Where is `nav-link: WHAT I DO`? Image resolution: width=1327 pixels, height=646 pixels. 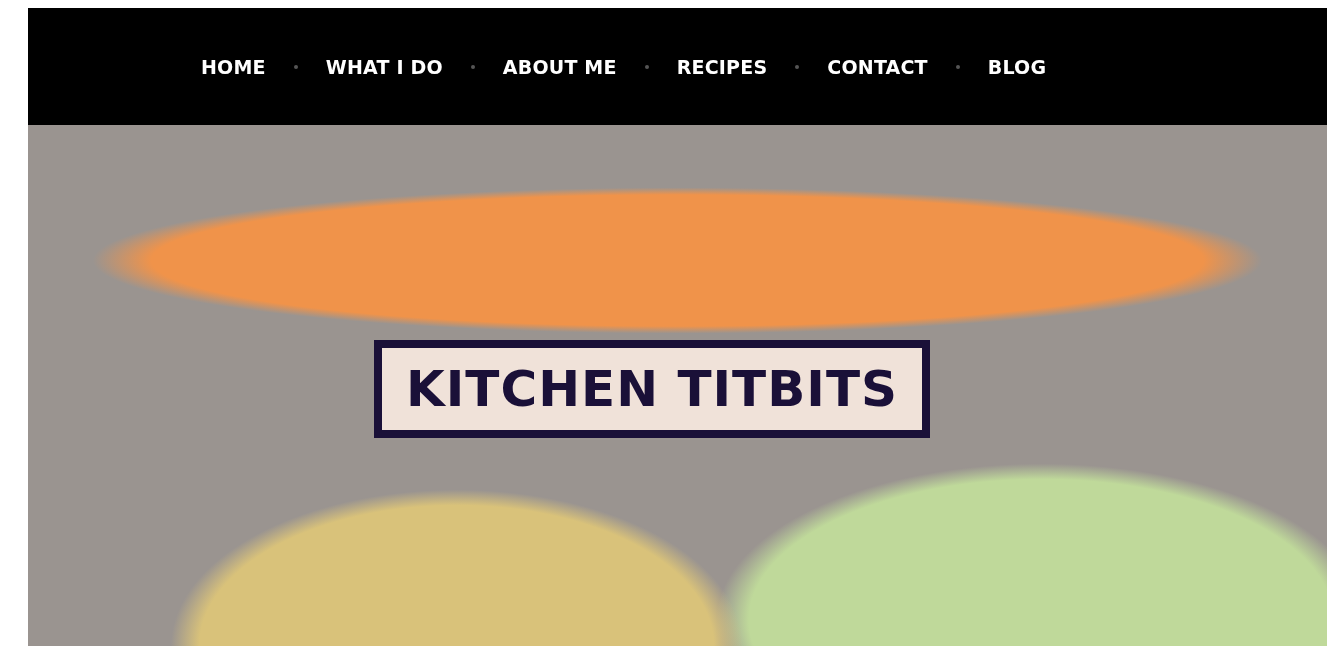 nav-link: WHAT I DO is located at coordinates (384, 66).